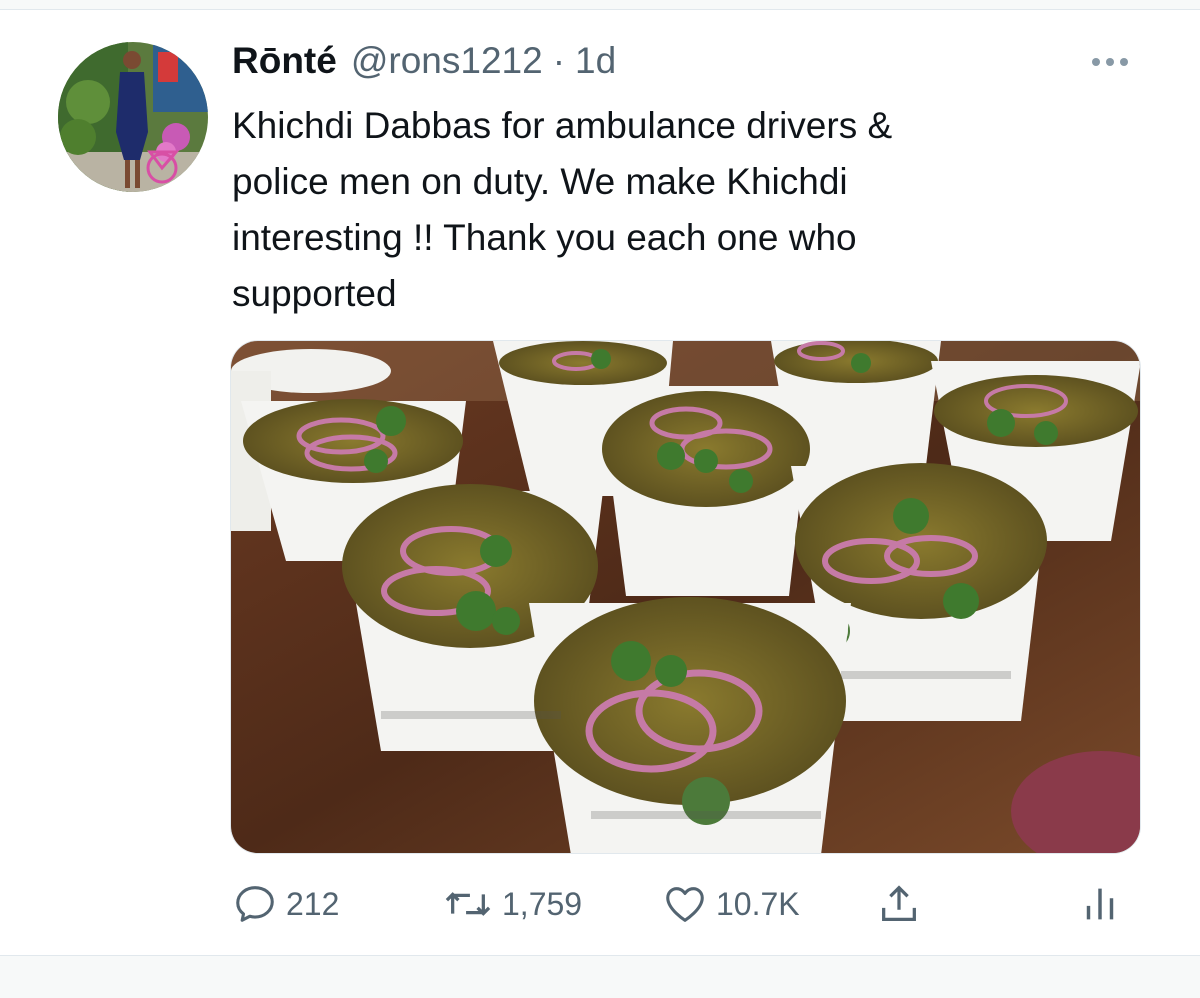  What do you see at coordinates (284, 61) in the screenshot?
I see `display-name: Rōnté` at bounding box center [284, 61].